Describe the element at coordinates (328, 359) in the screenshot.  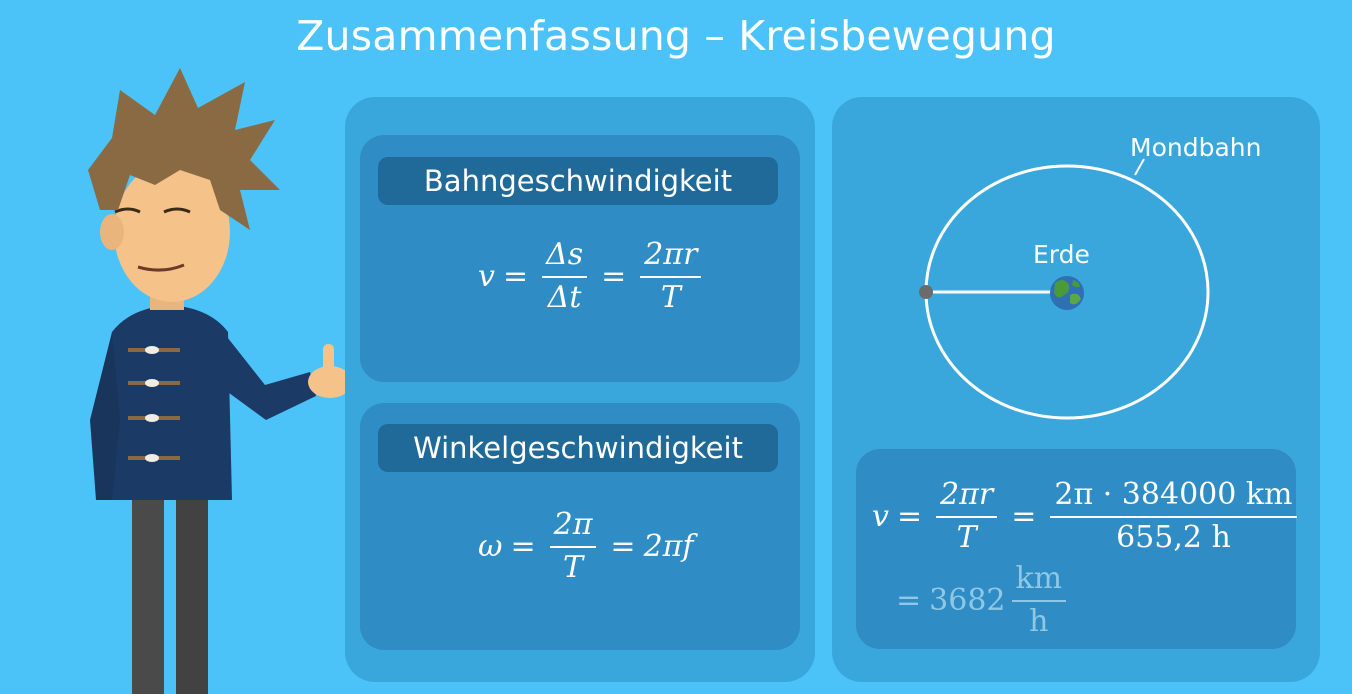
I see `thumb` at that location.